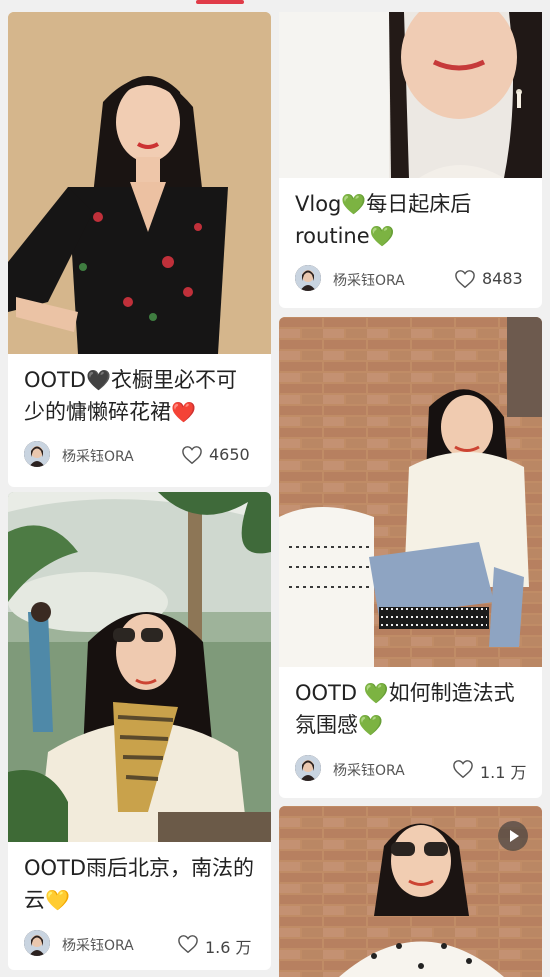  I want to click on post-meta-1: 杨采钰ORA 4650, so click(140, 455).